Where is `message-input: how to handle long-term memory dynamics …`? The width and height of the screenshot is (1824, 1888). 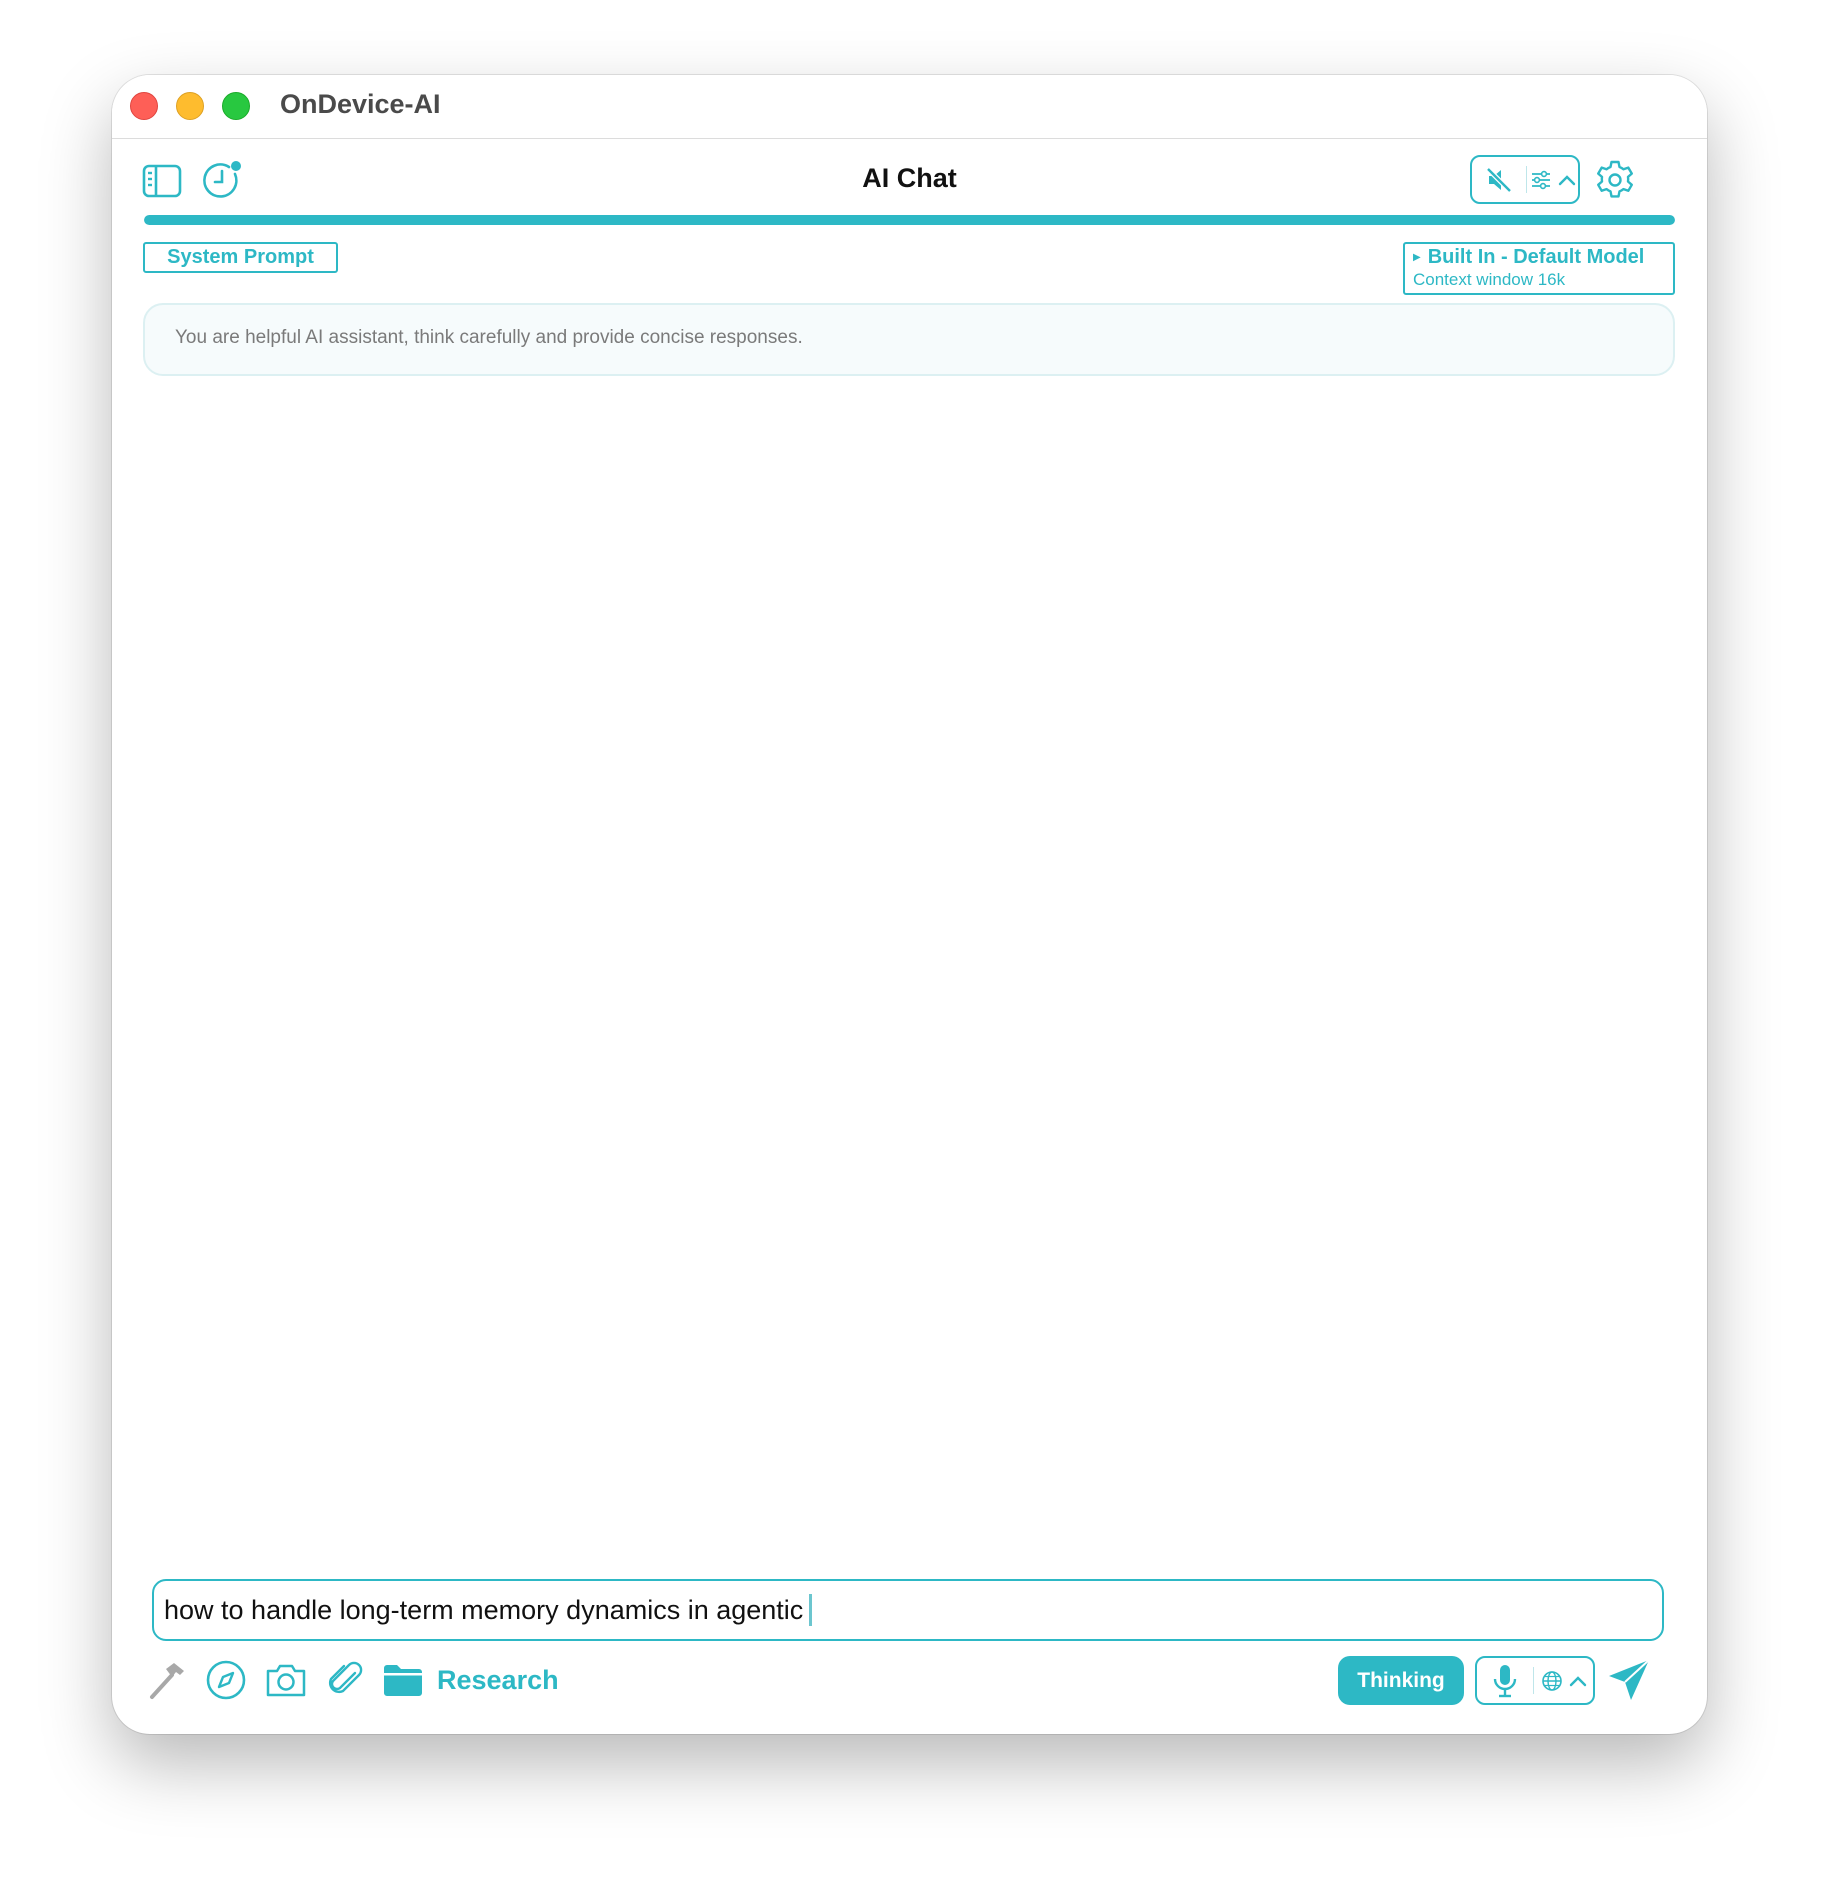 message-input: how to handle long-term memory dynamics … is located at coordinates (908, 1610).